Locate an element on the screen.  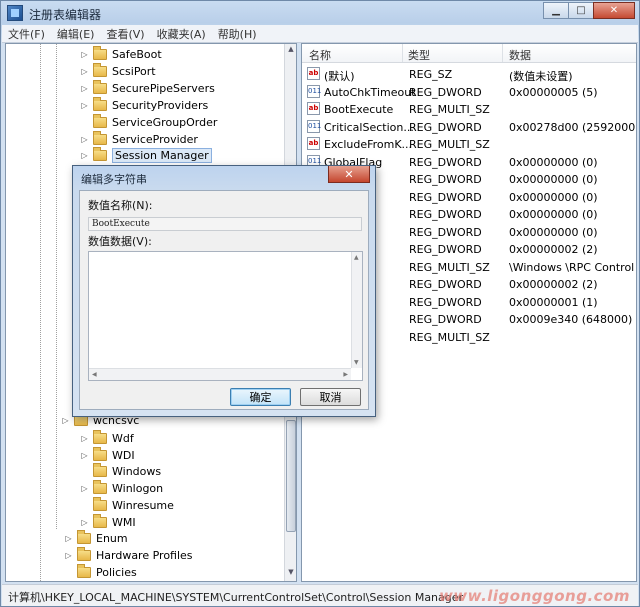
tree-item: ▷ ScsiPort is located at coordinates (118, 71).